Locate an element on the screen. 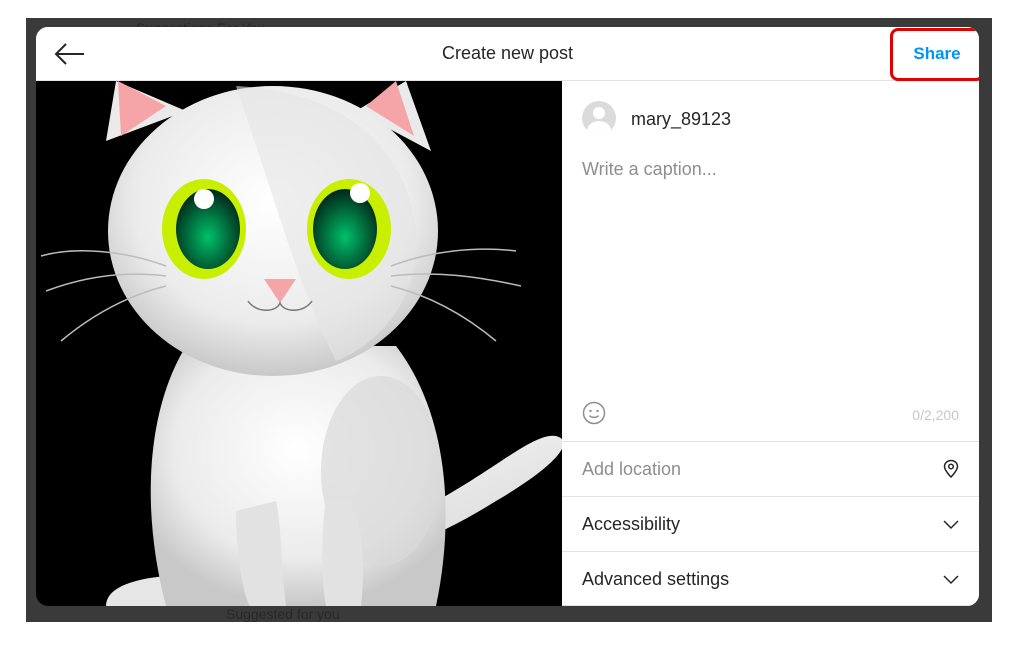 The height and width of the screenshot is (659, 1024). modal-header: Create new post Share is located at coordinates (507, 54).